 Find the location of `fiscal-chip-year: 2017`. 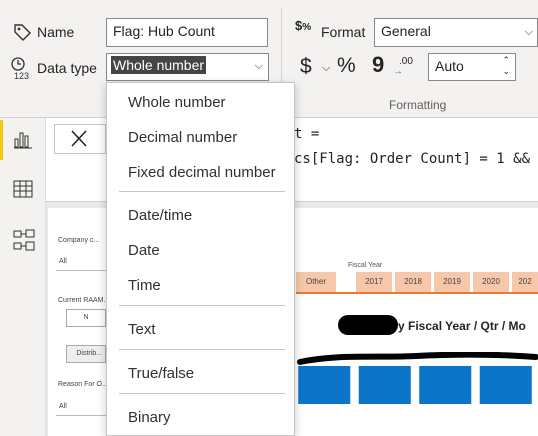

fiscal-chip-year: 2017 is located at coordinates (374, 282).